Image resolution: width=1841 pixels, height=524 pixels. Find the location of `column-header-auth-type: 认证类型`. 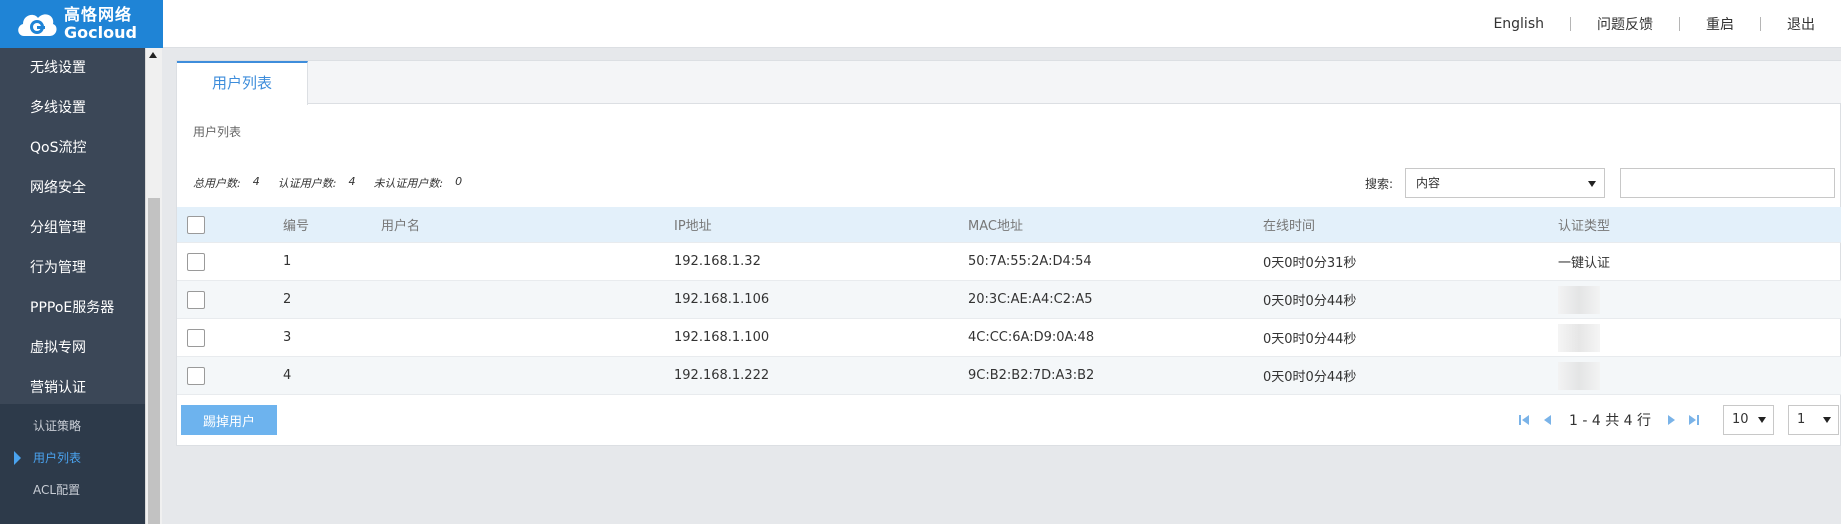

column-header-auth-type: 认证类型 is located at coordinates (1584, 226).